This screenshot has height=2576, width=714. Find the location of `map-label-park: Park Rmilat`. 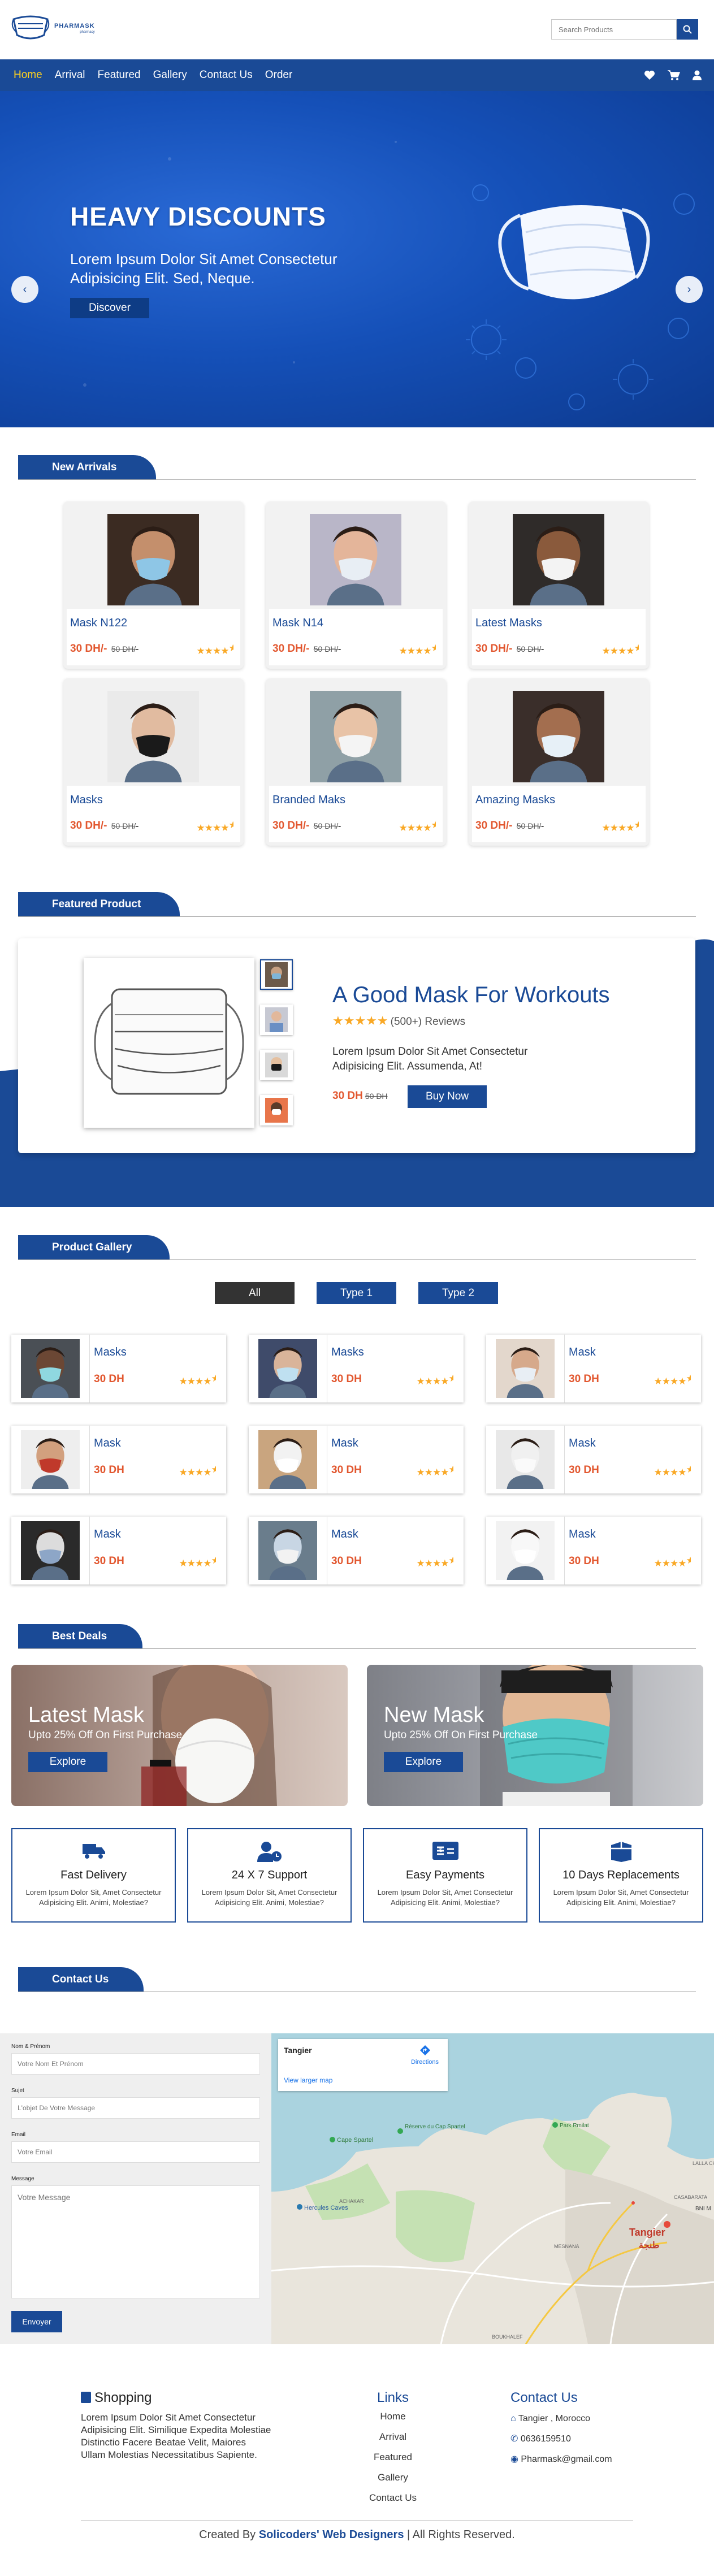

map-label-park: Park Rmilat is located at coordinates (574, 2126).